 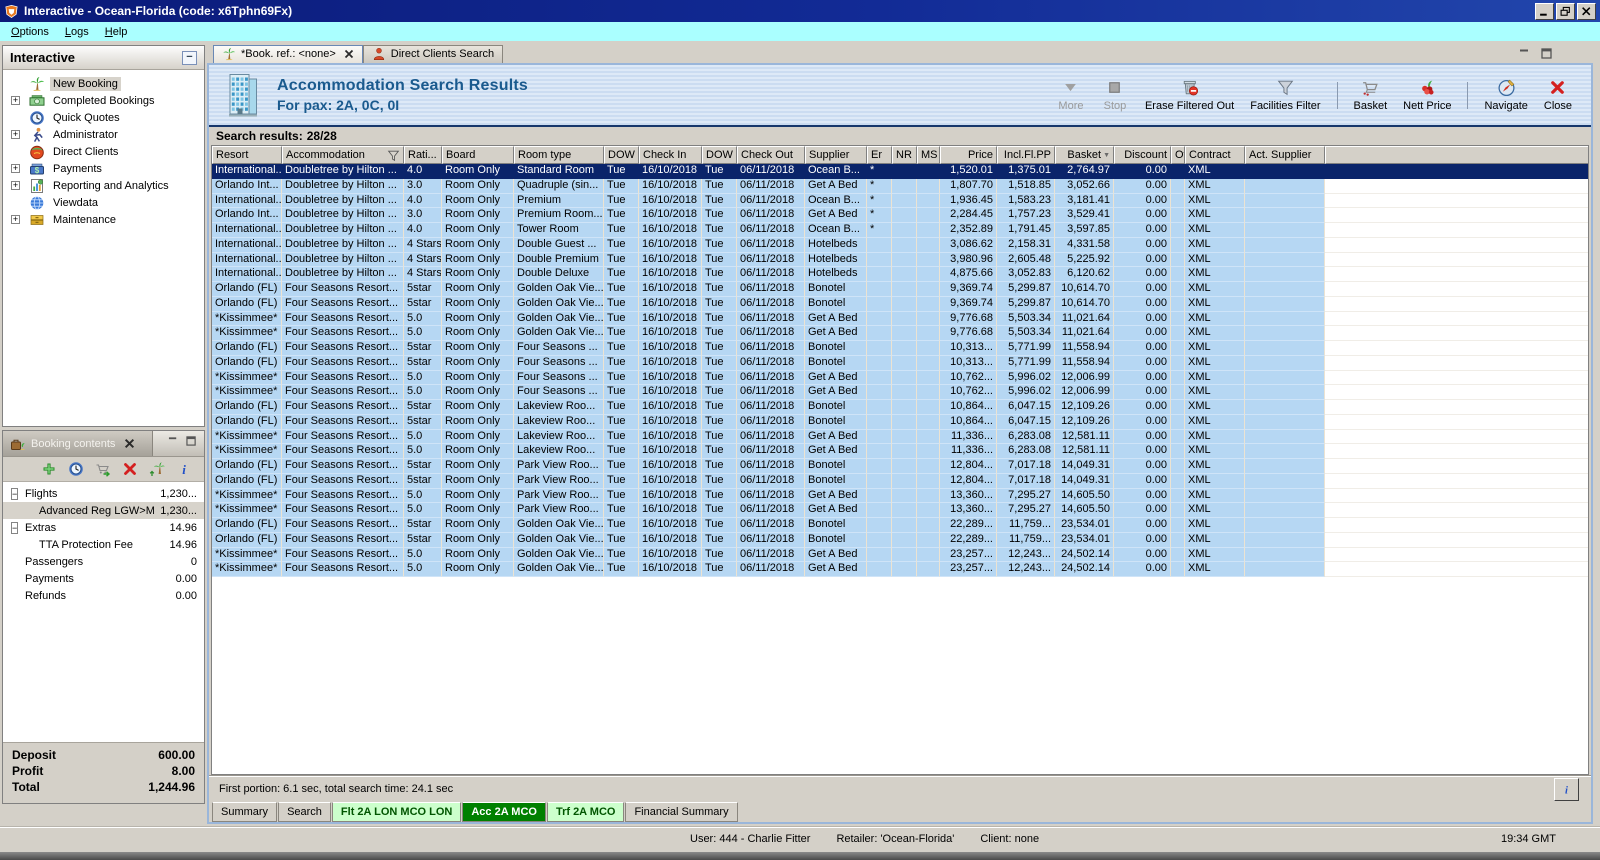 I want to click on column-header-basket: Basket ▼, so click(x=1084, y=155).